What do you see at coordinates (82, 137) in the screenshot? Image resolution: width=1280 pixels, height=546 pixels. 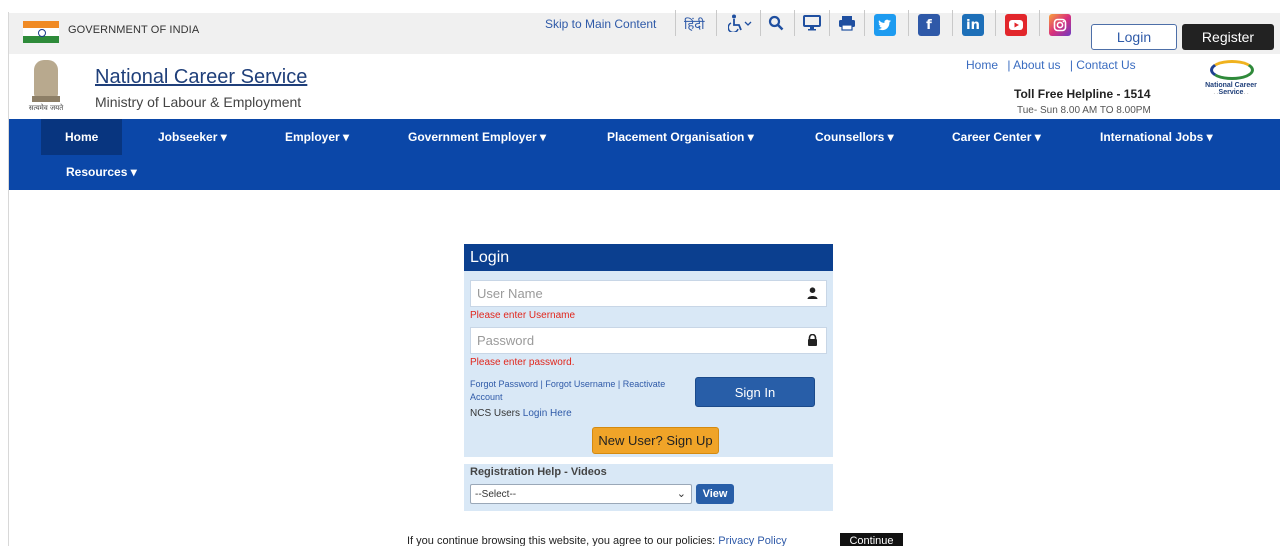 I see `nav-item-home: Home` at bounding box center [82, 137].